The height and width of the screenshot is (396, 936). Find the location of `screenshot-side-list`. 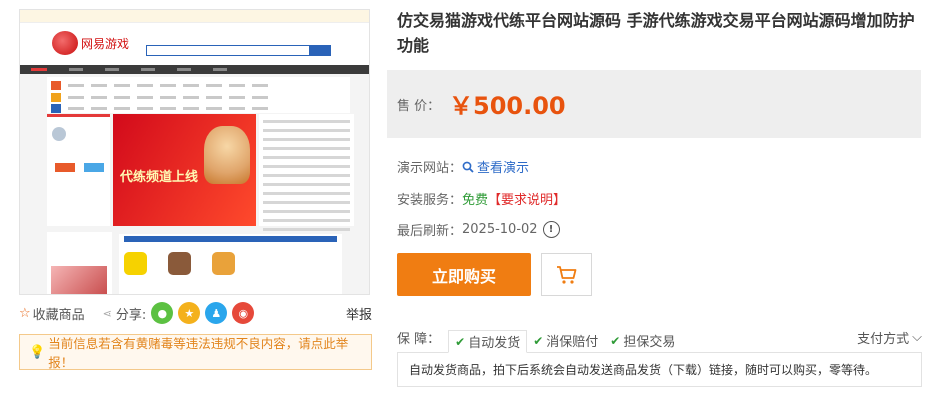

screenshot-side-list is located at coordinates (306, 172).